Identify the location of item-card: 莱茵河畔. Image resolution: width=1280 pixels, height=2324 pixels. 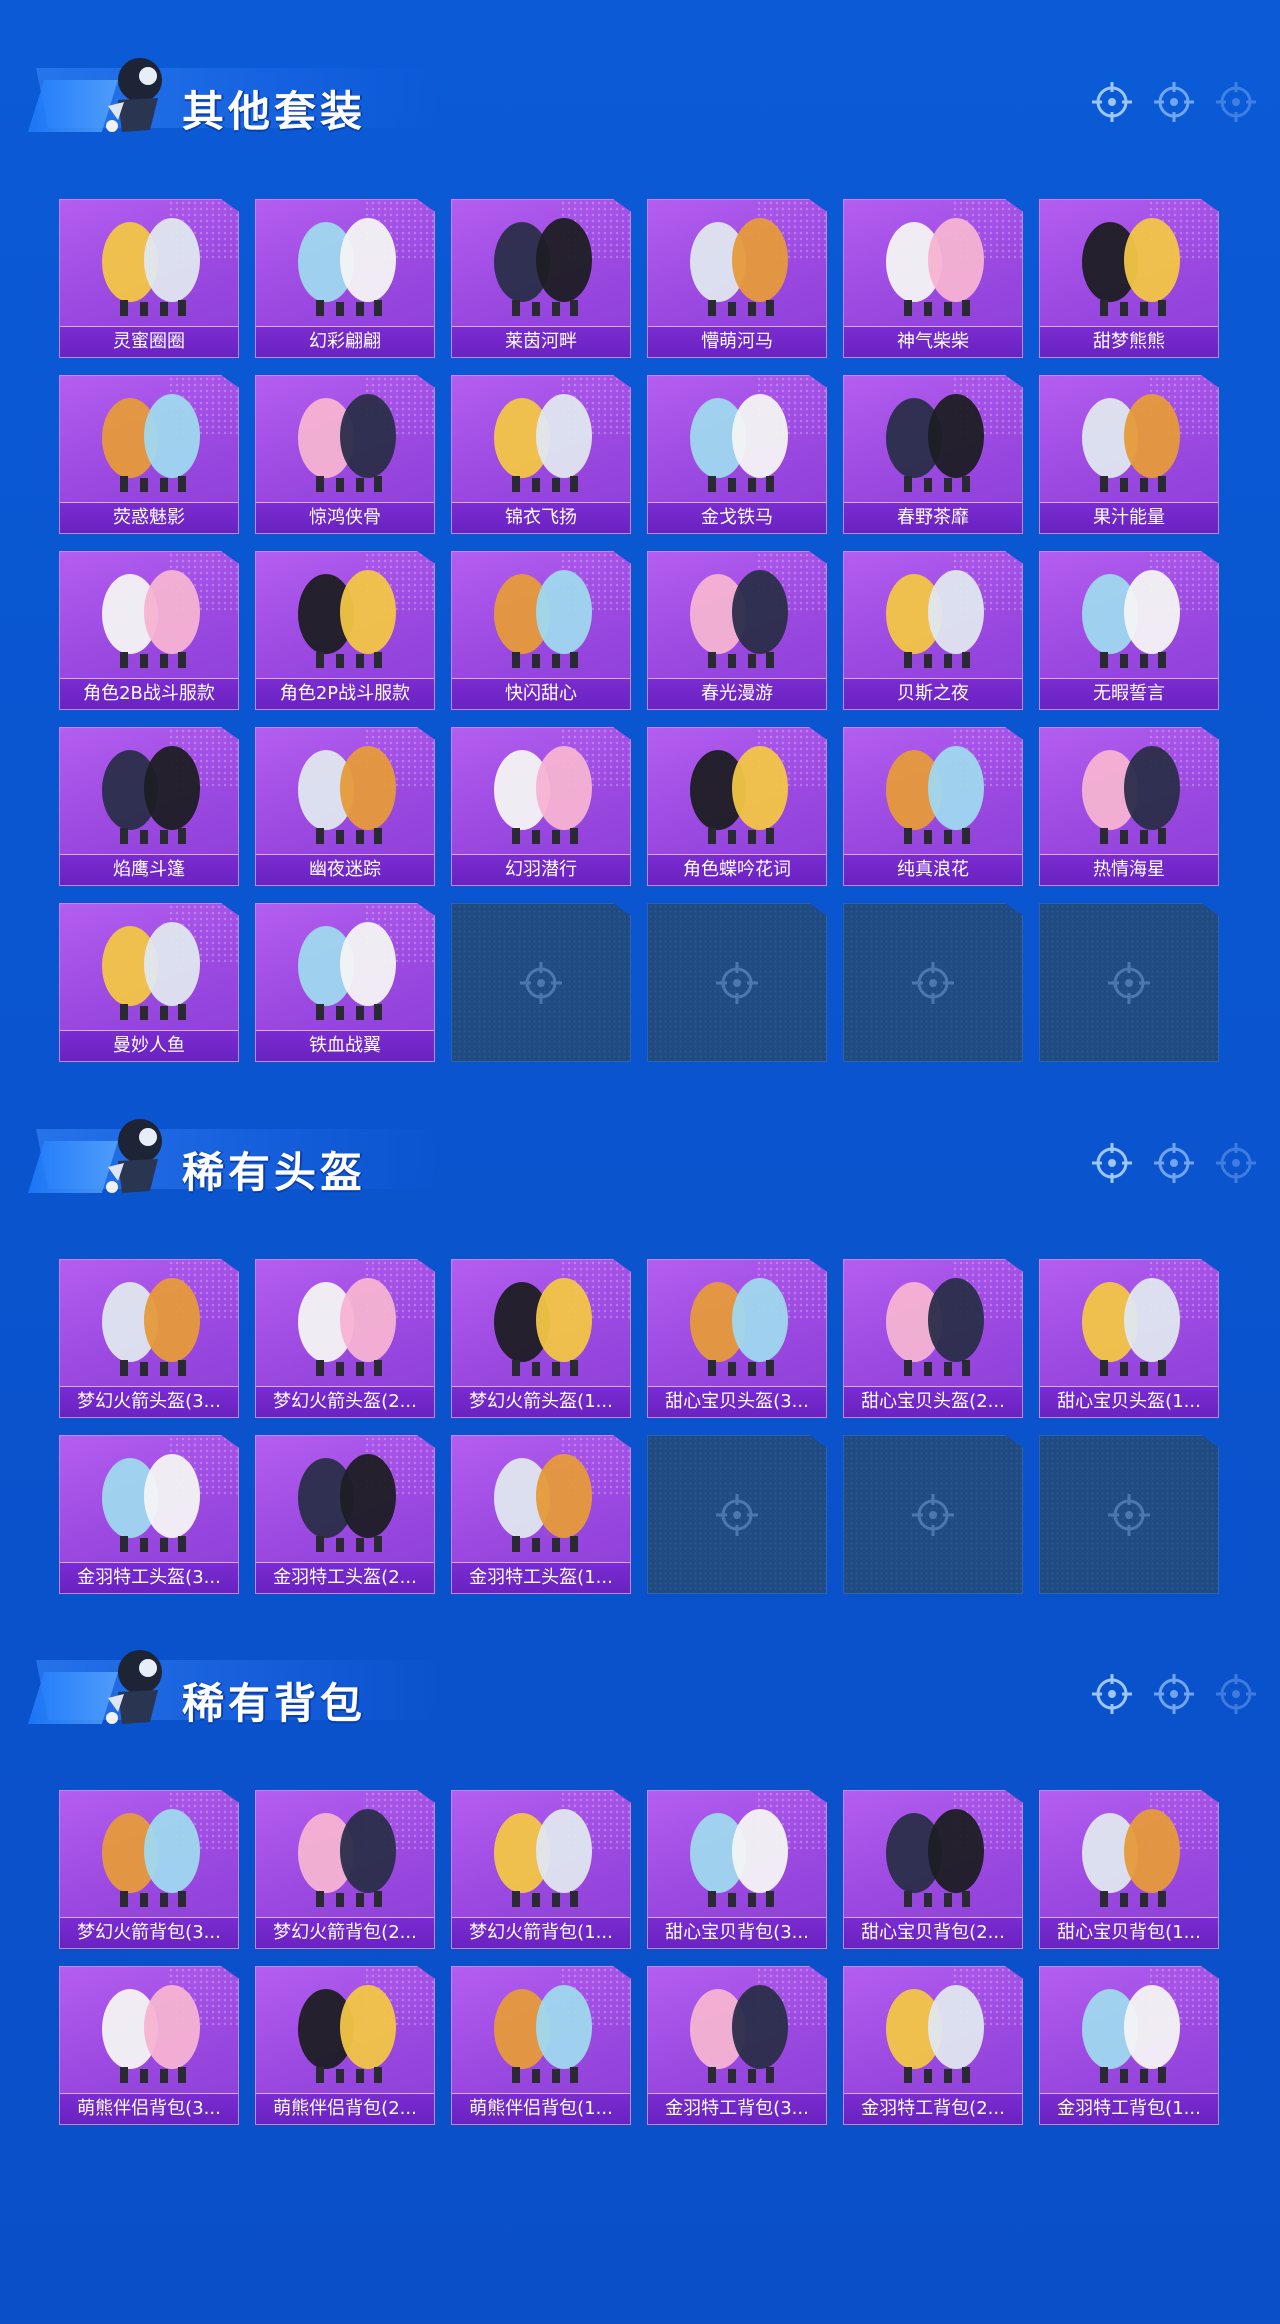
(541, 278).